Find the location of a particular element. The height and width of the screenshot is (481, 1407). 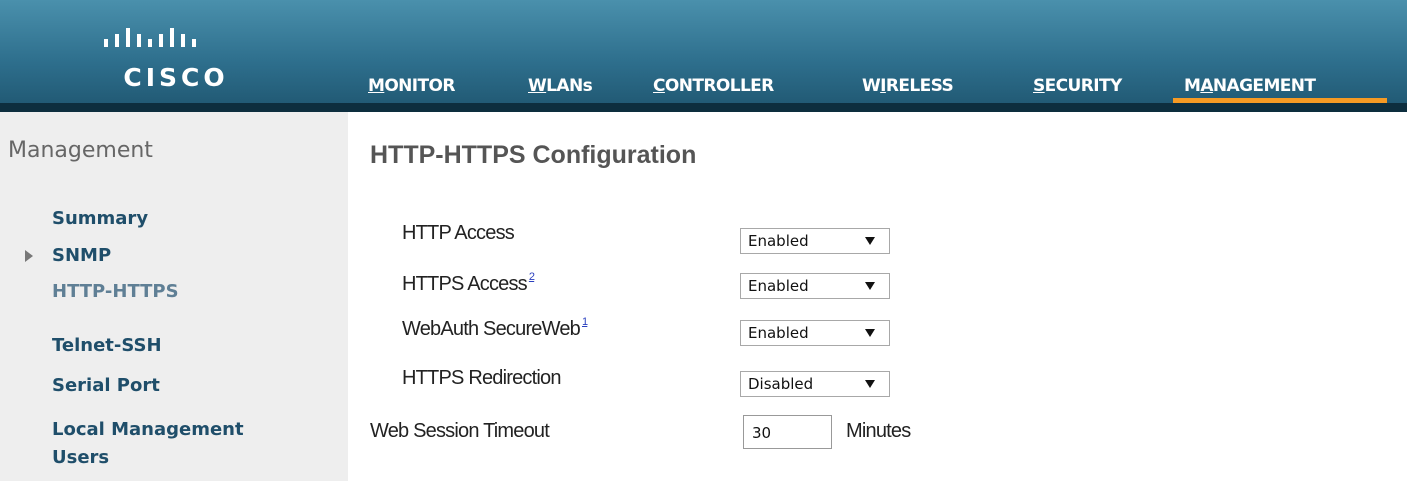

nav-wireless-rest: RELESS is located at coordinates (919, 86).